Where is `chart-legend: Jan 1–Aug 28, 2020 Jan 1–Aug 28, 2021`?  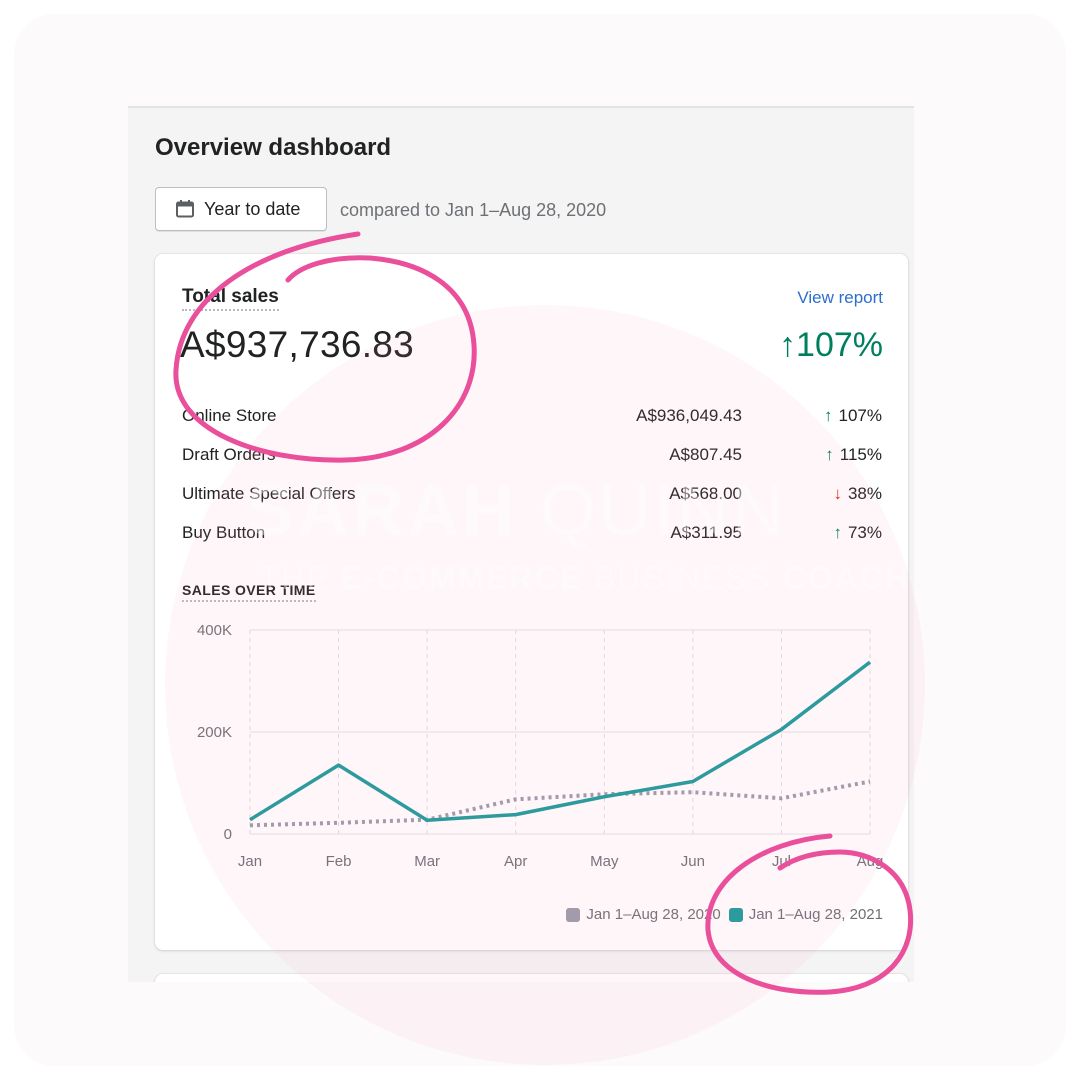 chart-legend: Jan 1–Aug 28, 2020 Jan 1–Aug 28, 2021 is located at coordinates (720, 914).